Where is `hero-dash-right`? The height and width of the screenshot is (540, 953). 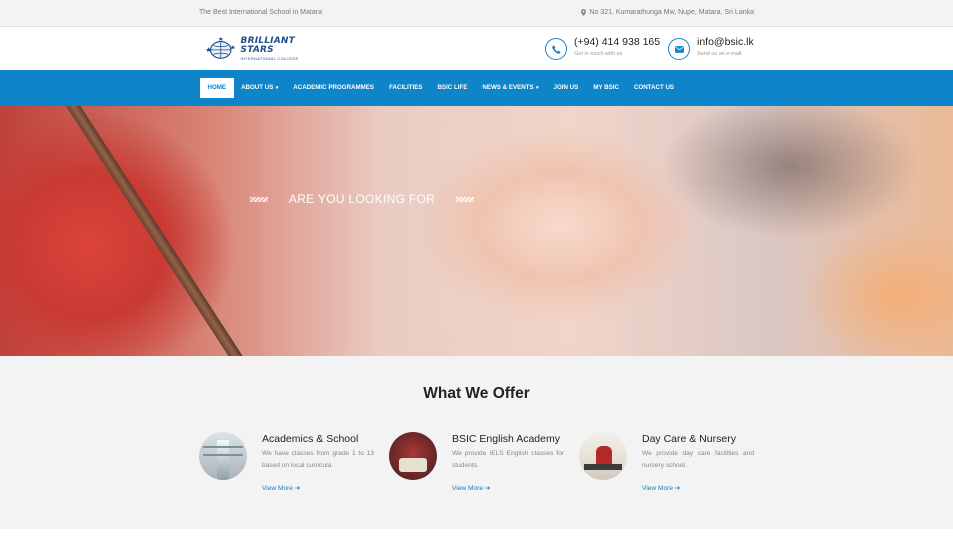
hero-dash-right is located at coordinates (465, 199).